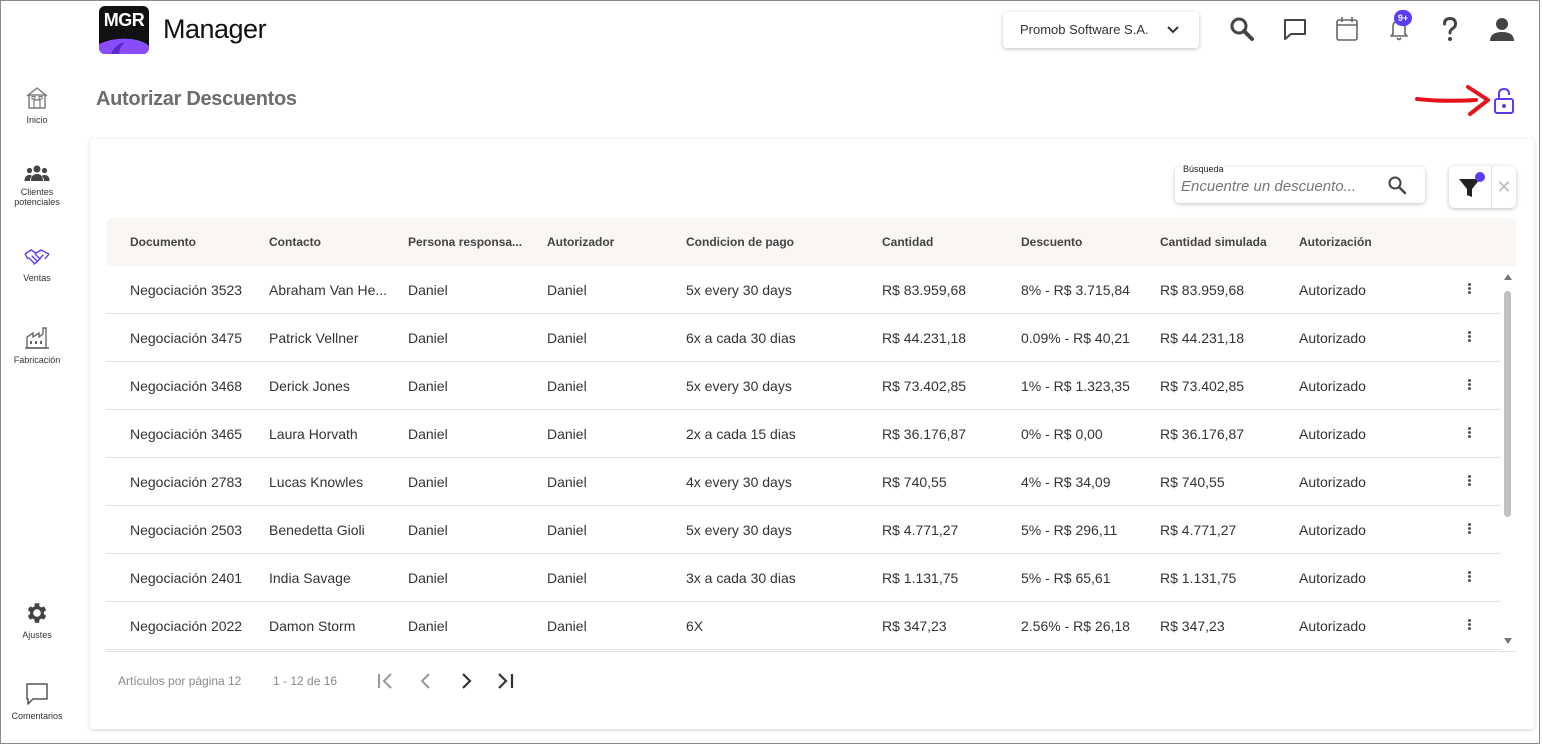  Describe the element at coordinates (309, 386) in the screenshot. I see `cell-contacto: Derick Jones` at that location.